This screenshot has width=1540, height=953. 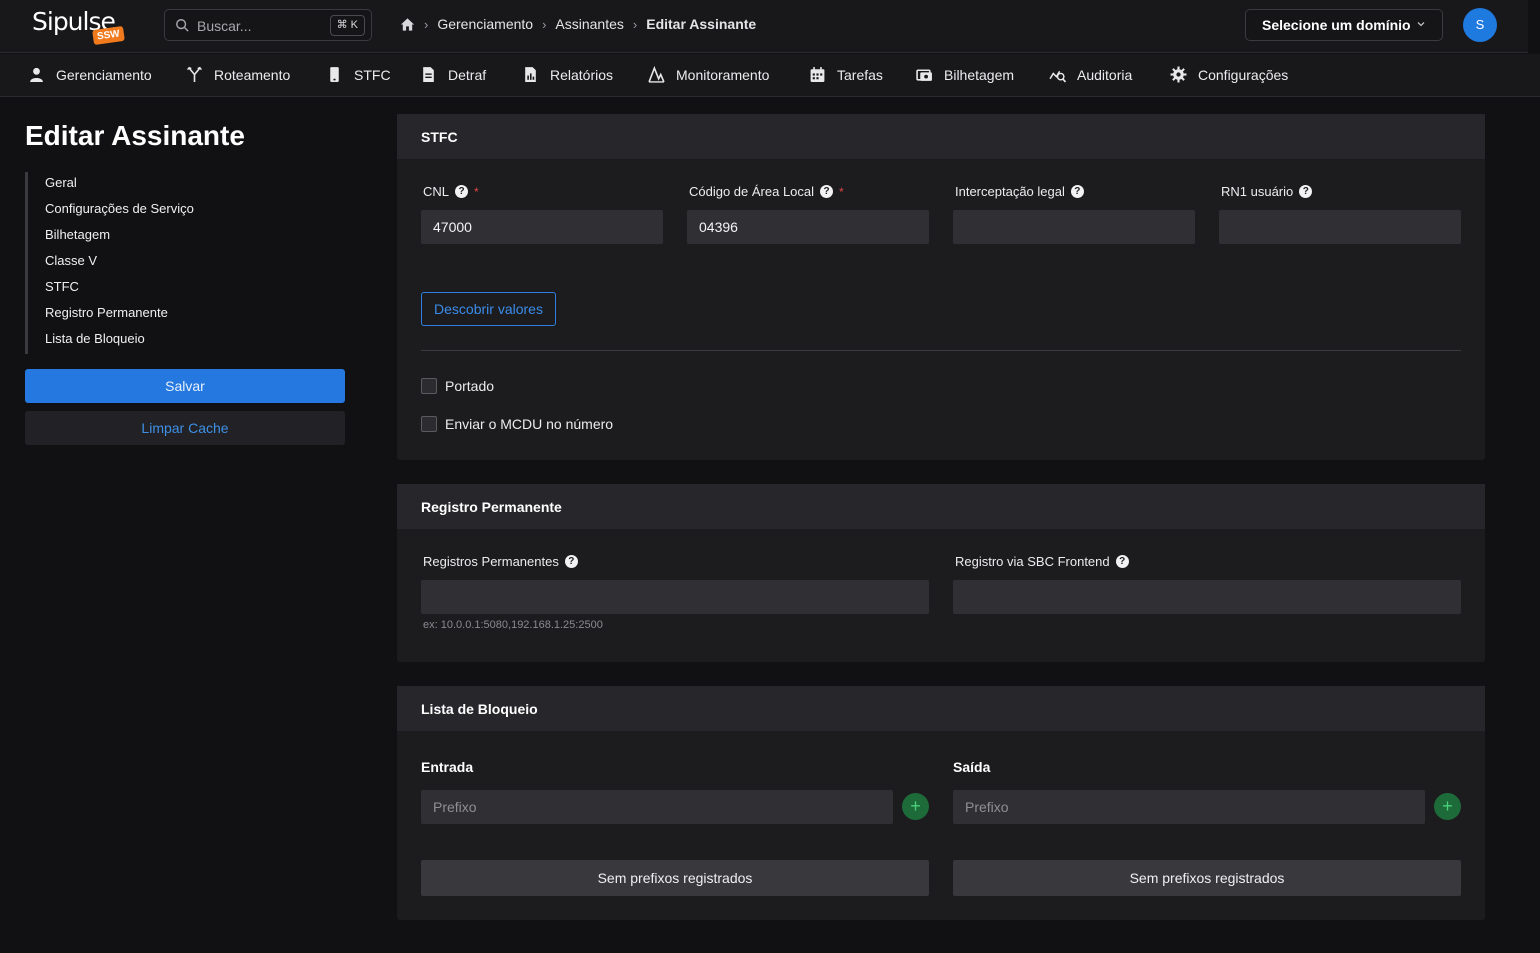 I want to click on outbound-prefix-input: Prefixo, so click(x=1189, y=807).